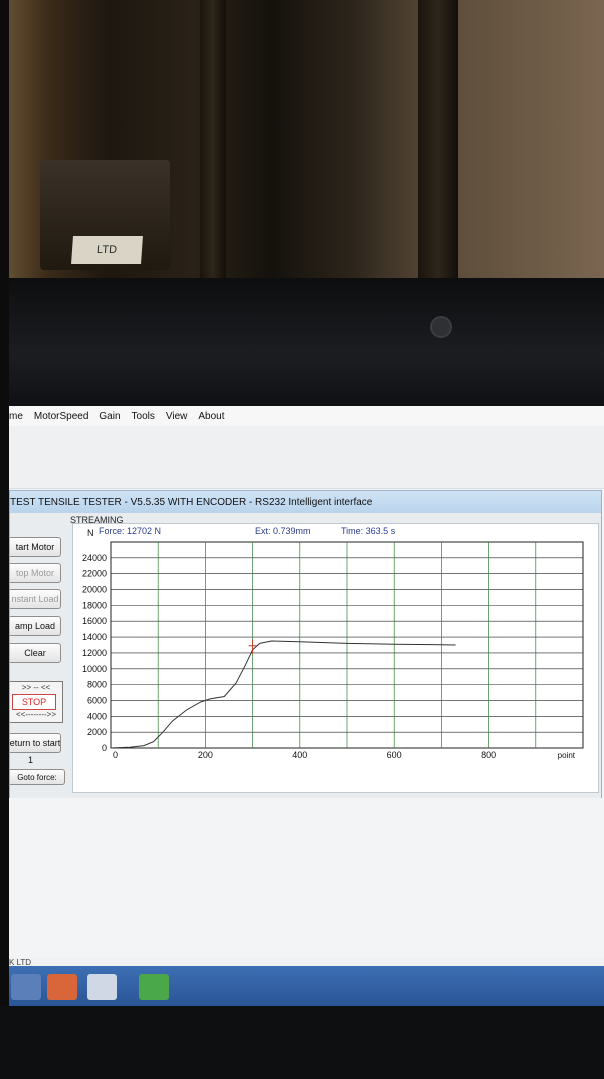  I want to click on goto-force-button: Goto force:, so click(37, 777).